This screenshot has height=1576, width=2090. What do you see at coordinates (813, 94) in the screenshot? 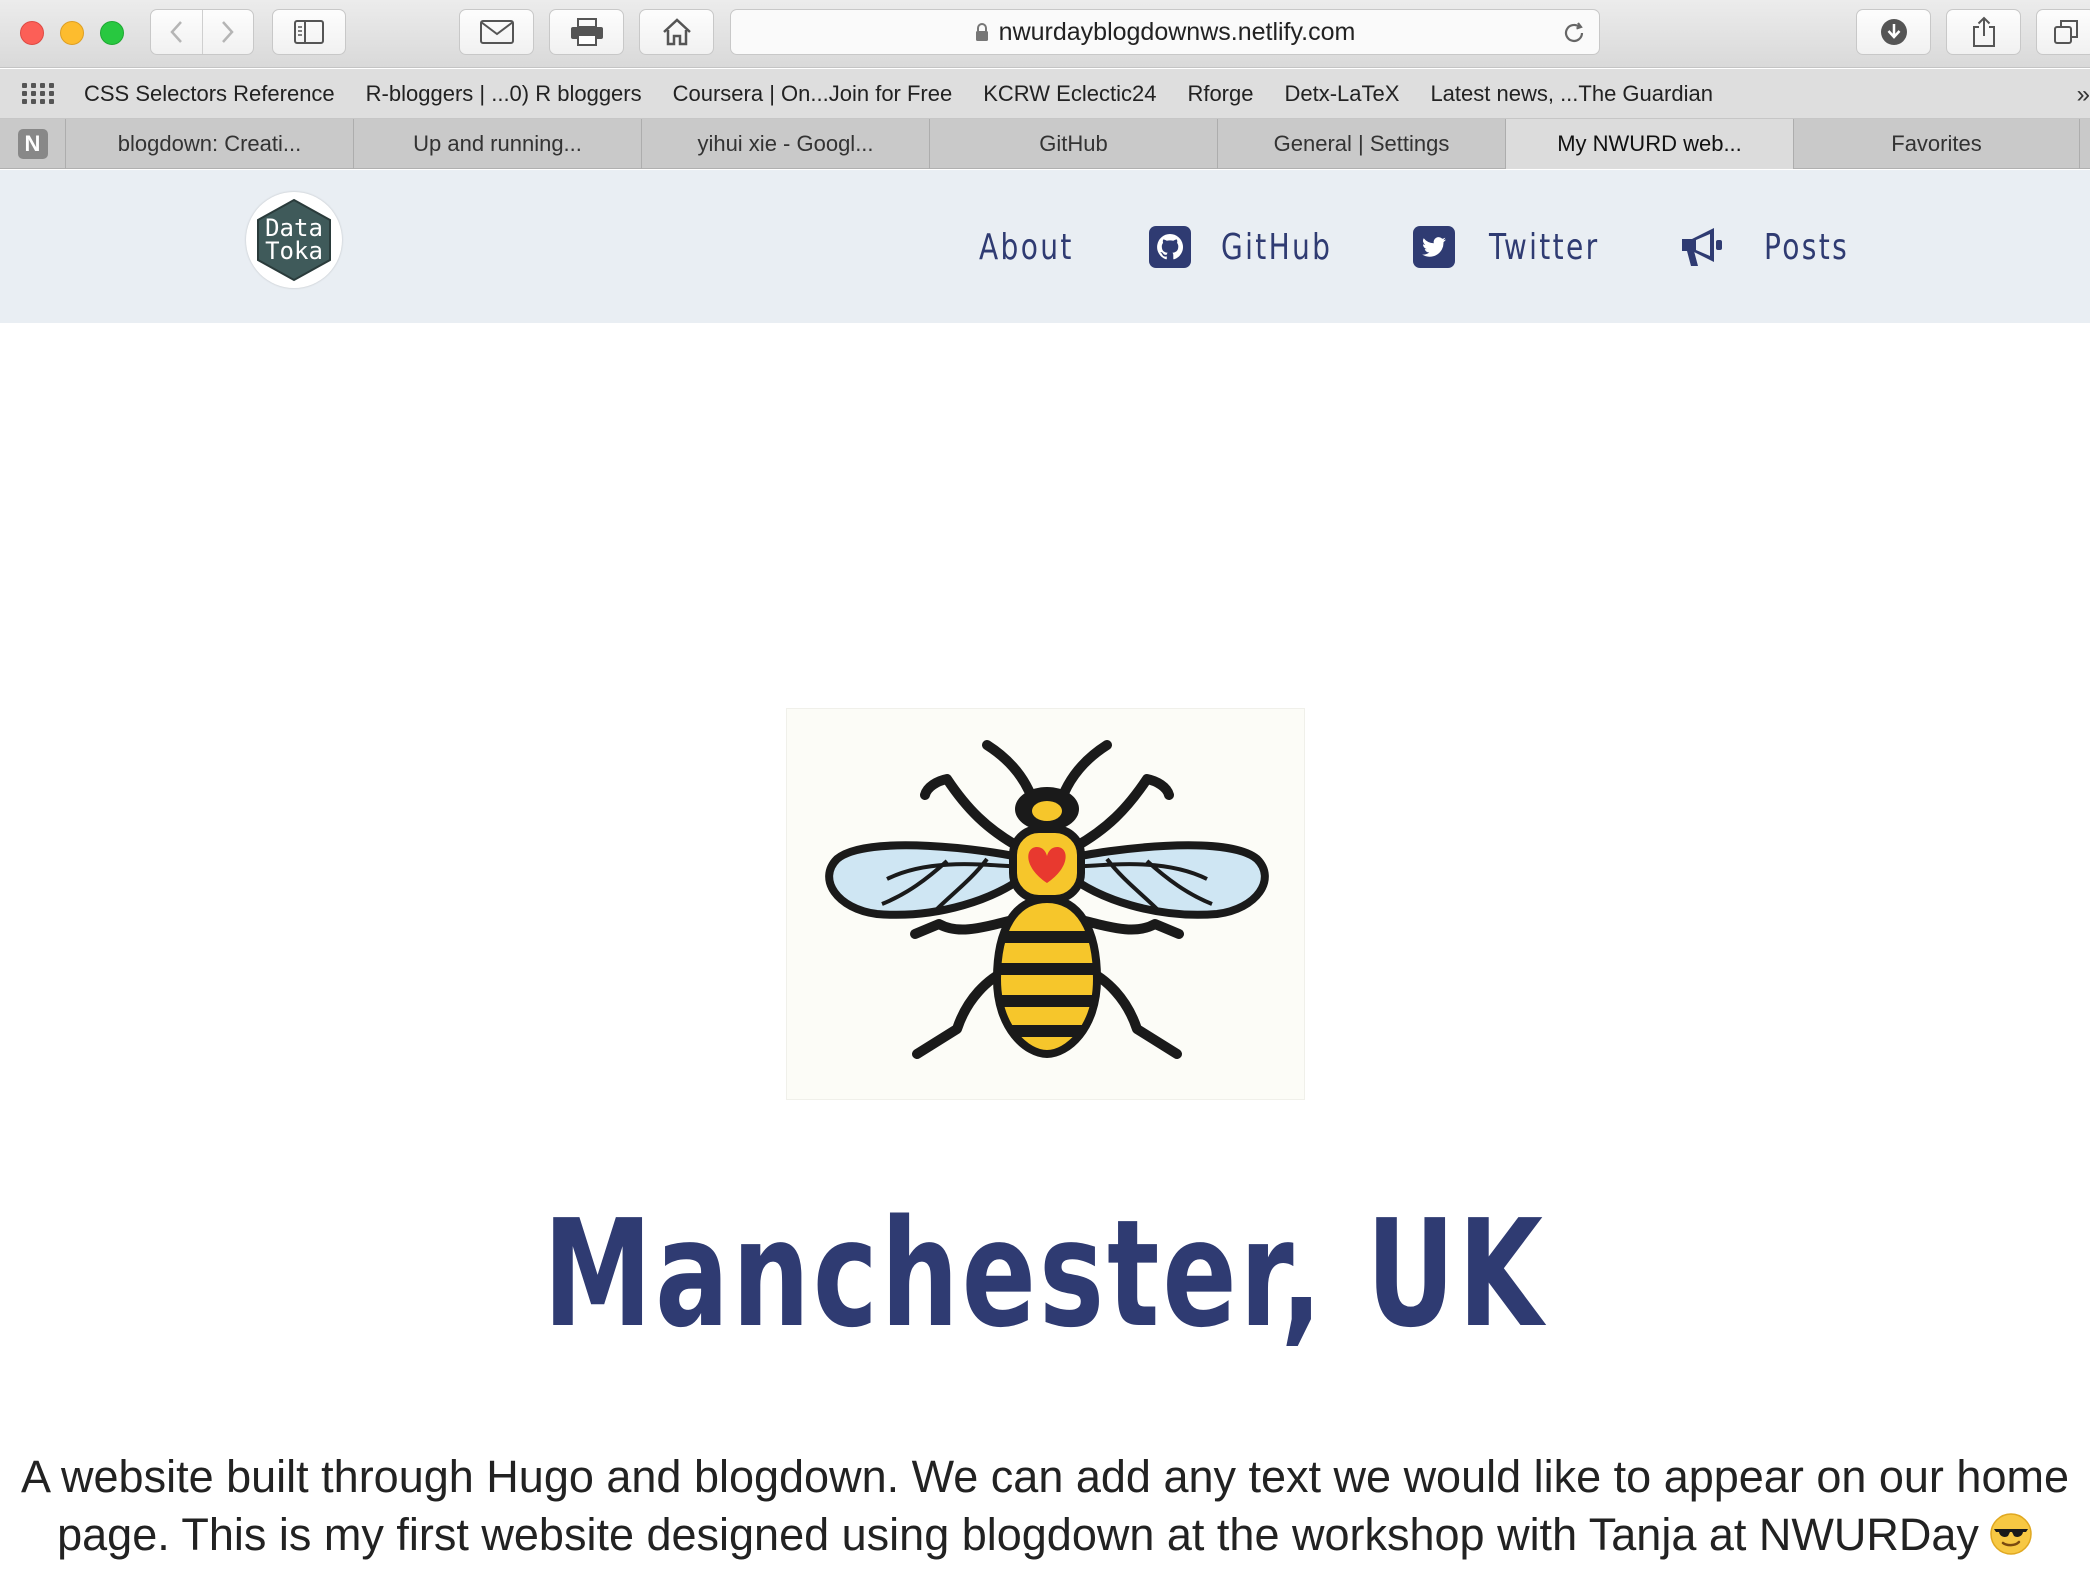
I see `bookmark-item: Coursera | On...Join for Free` at bounding box center [813, 94].